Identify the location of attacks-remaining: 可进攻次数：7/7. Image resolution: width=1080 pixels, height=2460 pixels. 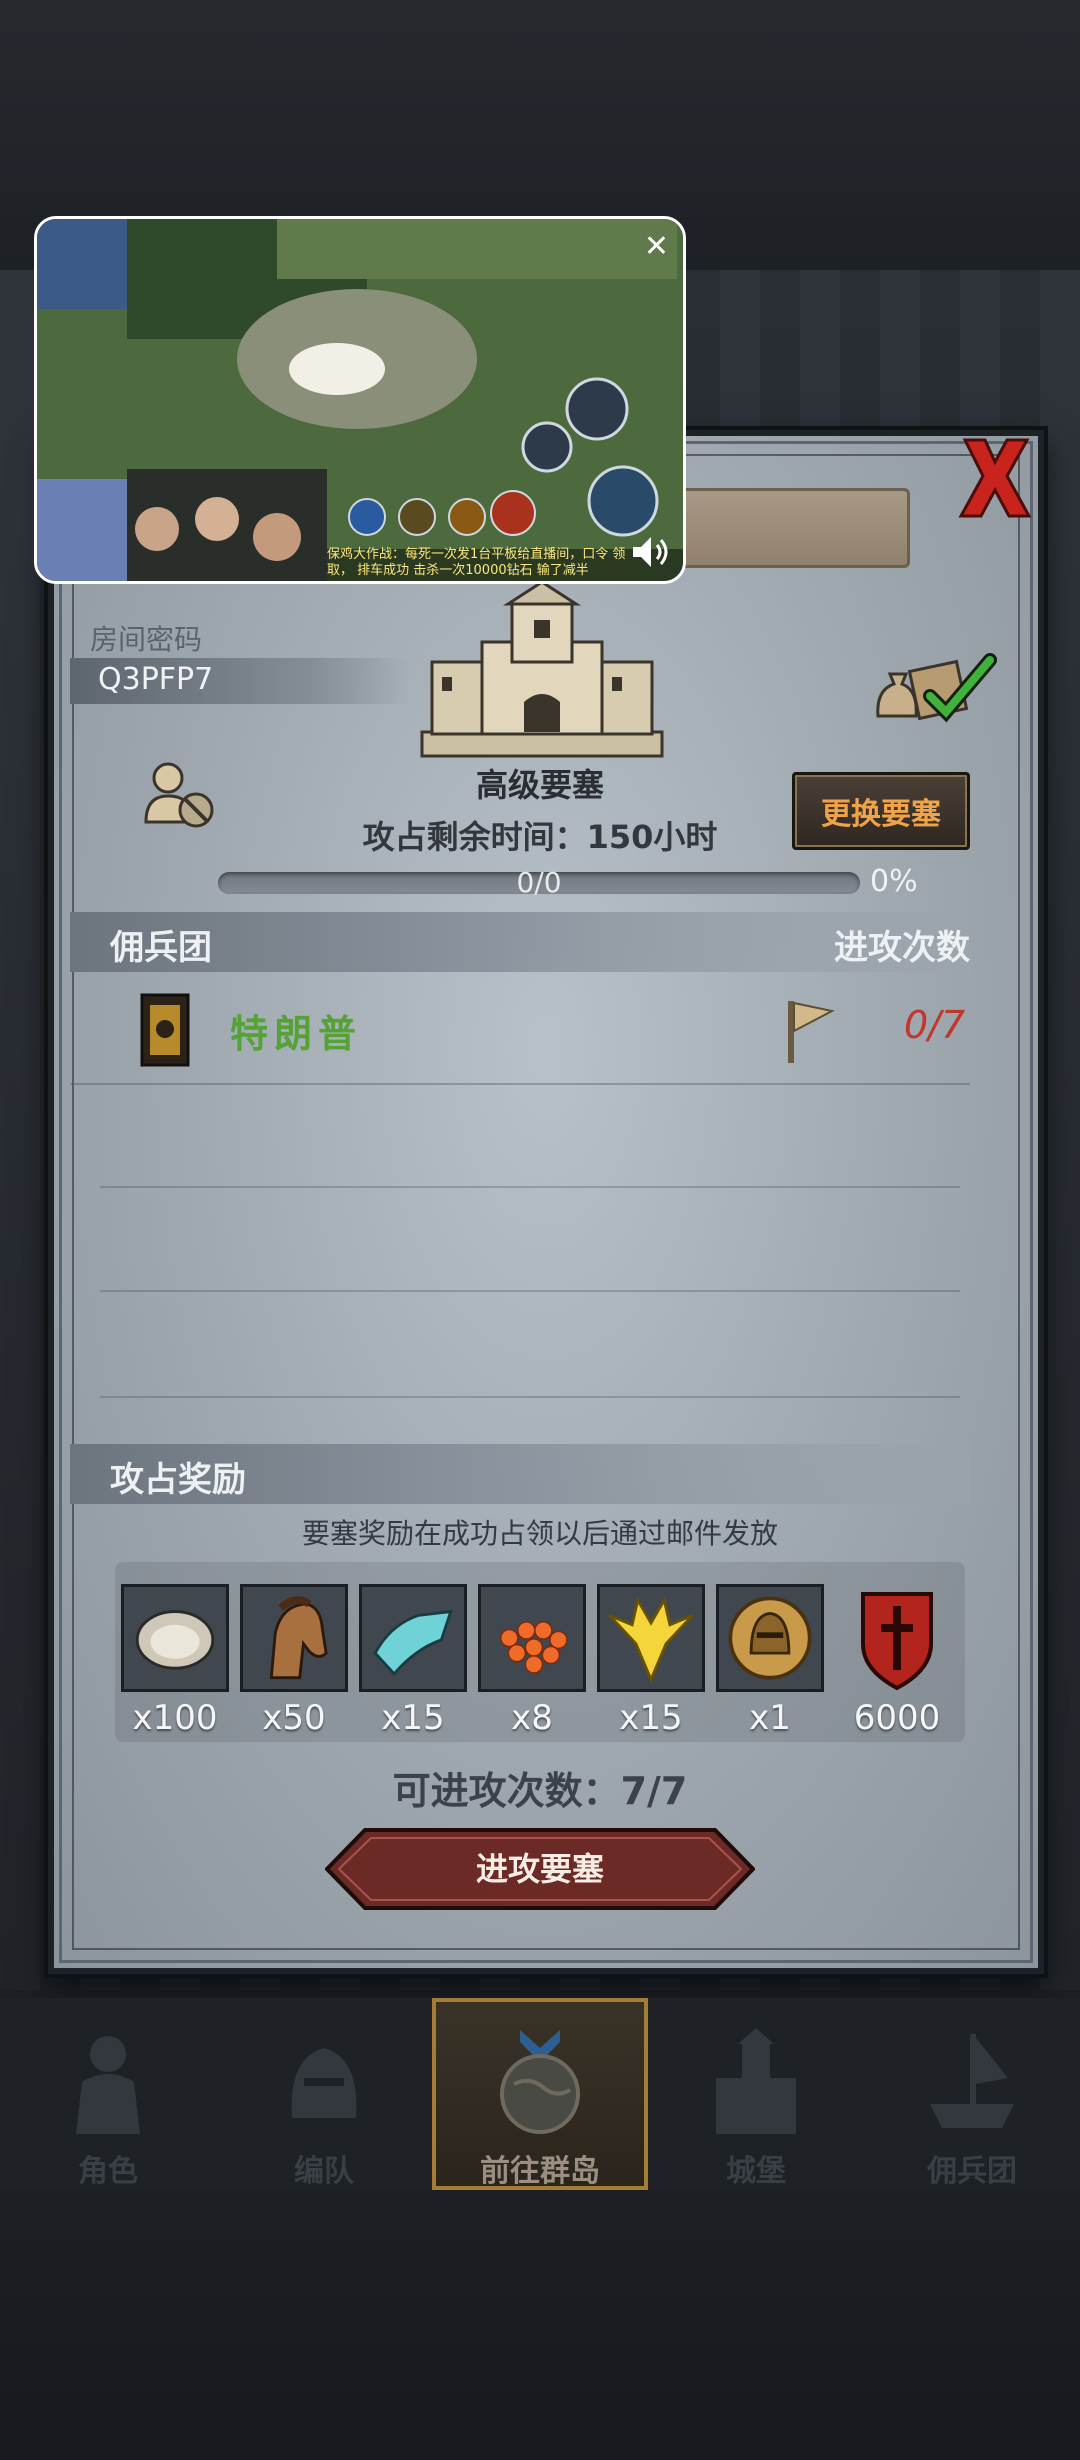
(540, 1791).